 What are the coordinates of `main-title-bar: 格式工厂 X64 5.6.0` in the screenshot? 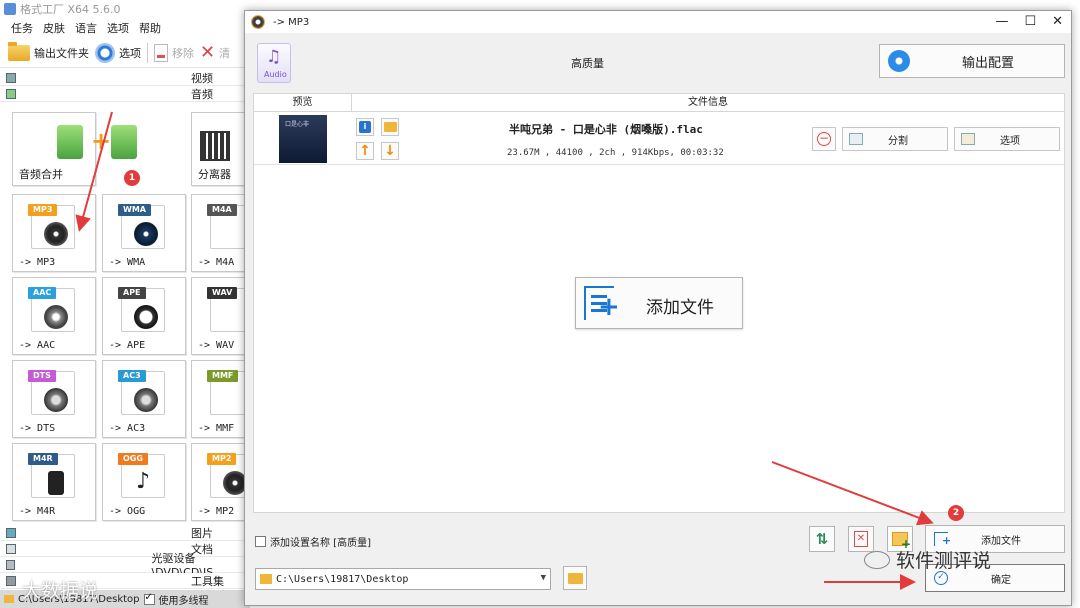 It's located at (125, 9).